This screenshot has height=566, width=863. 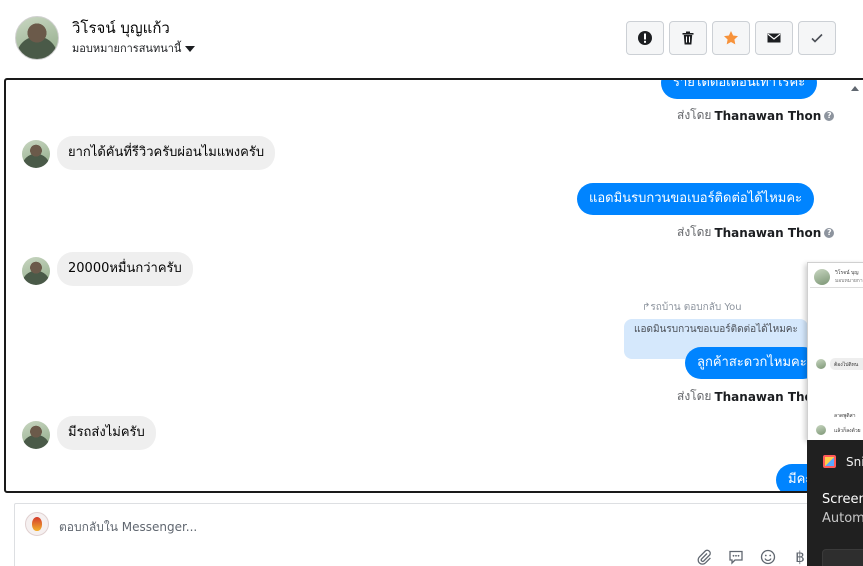 I want to click on outgoing-message: แอดมินรบกวนขอเบอร์ติดต่อได้ไหมคะ, so click(x=696, y=199).